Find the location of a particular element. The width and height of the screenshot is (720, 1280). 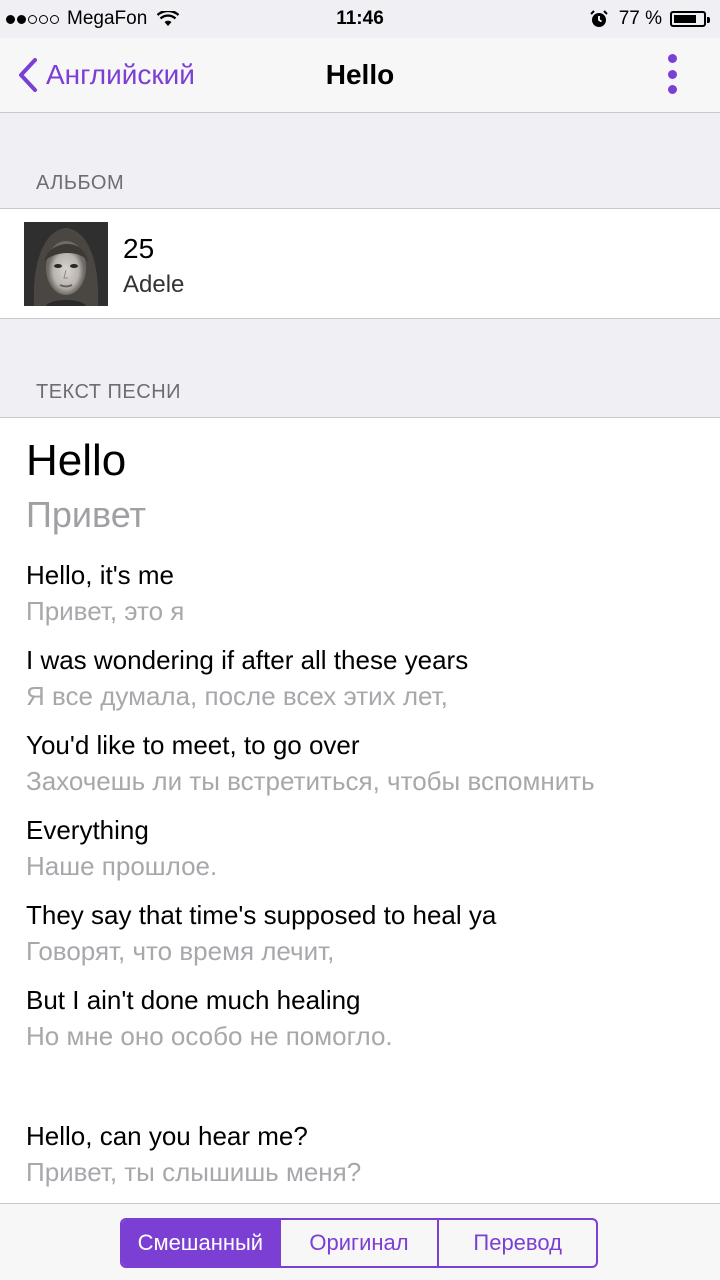

lyric-line-original: Hello, it's me is located at coordinates (100, 575).